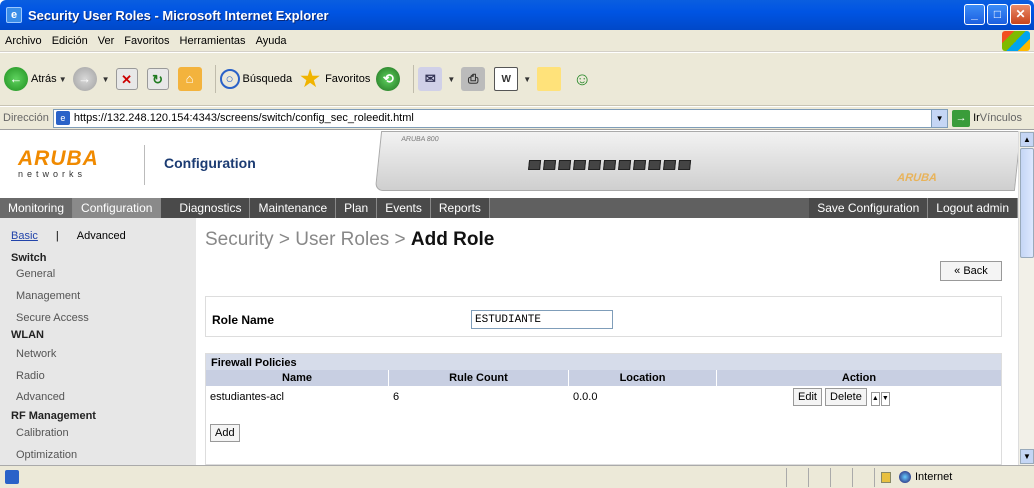  I want to click on sidebar-item-radio: Radio, so click(30, 376).